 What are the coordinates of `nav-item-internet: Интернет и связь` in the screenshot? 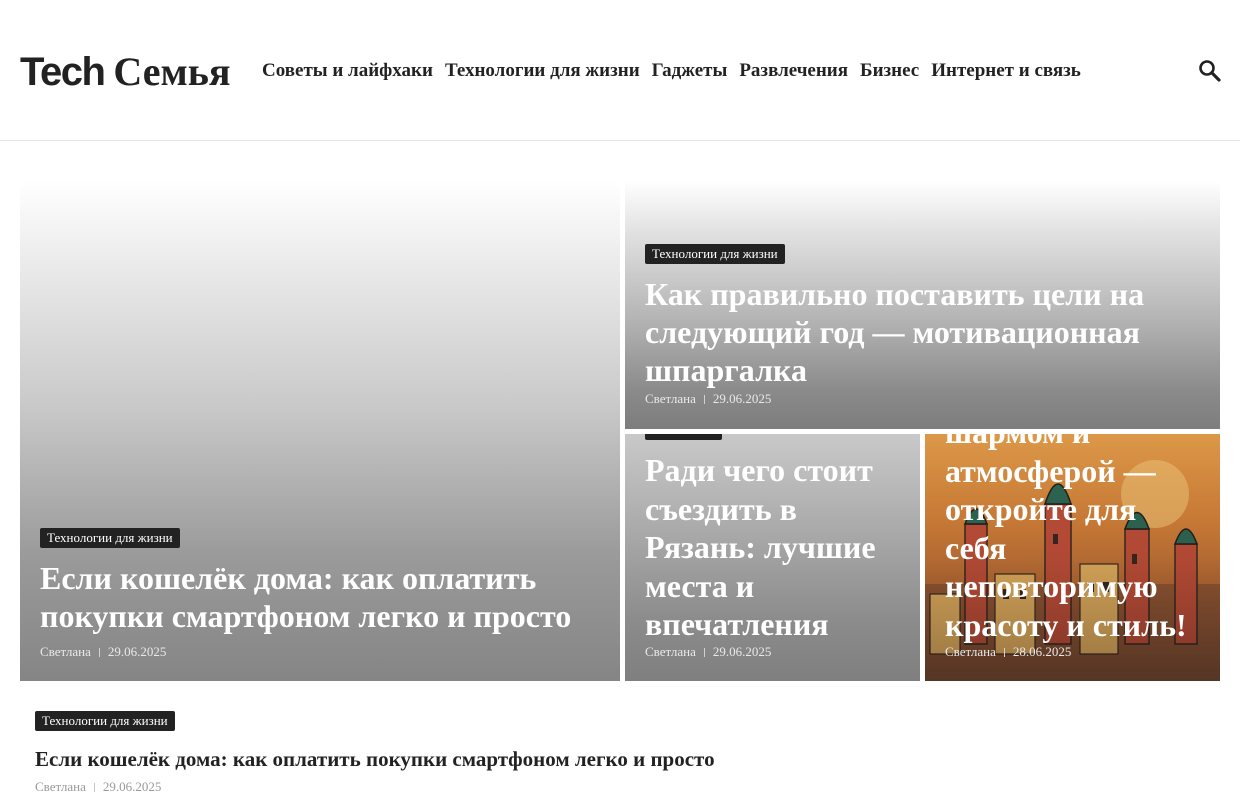 It's located at (1006, 71).